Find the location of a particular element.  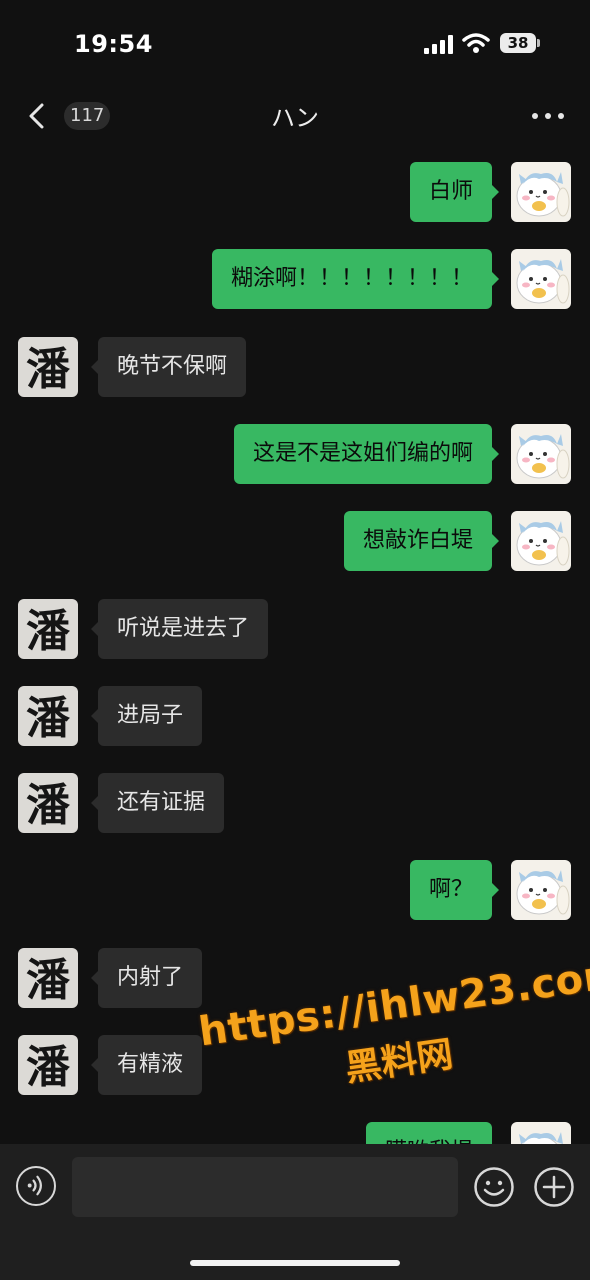

unread-count-badge: 117 is located at coordinates (87, 116).